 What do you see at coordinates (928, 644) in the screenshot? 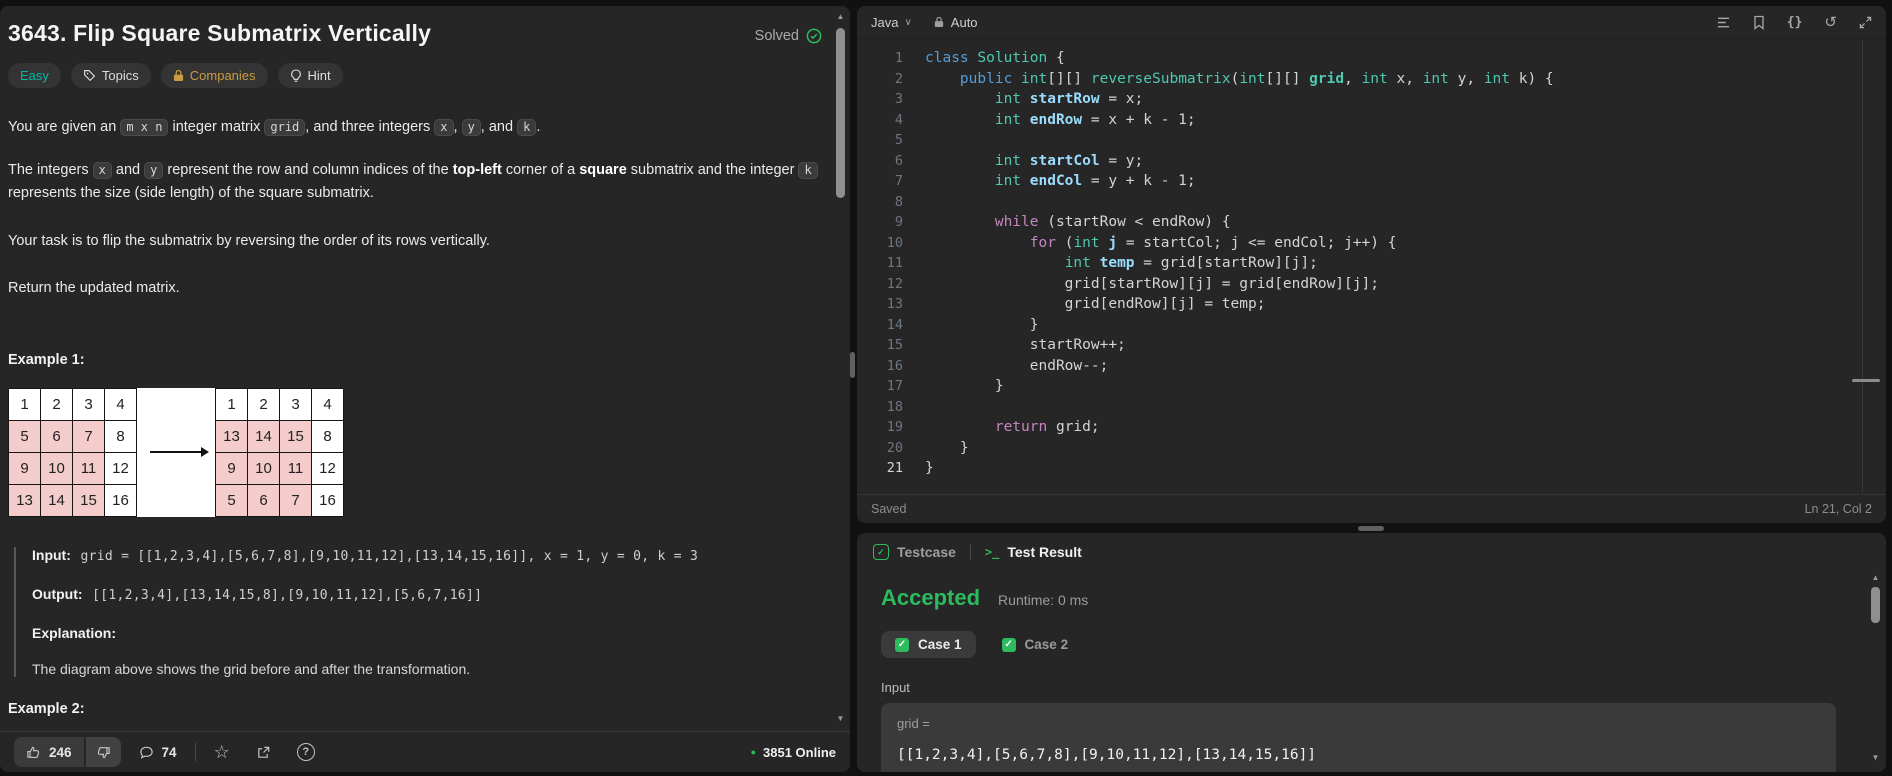
I see `case-1-button: ✓ Case 1` at bounding box center [928, 644].